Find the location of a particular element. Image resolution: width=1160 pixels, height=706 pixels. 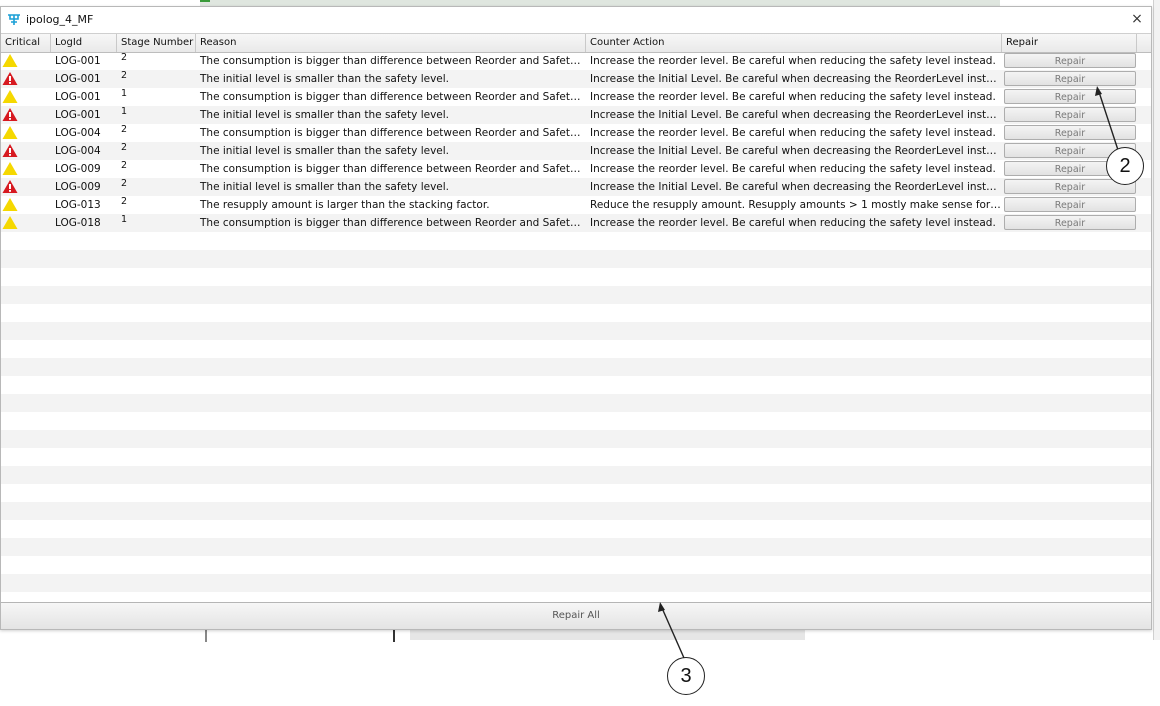

column-header-stage: Stage Number is located at coordinates (156, 43).